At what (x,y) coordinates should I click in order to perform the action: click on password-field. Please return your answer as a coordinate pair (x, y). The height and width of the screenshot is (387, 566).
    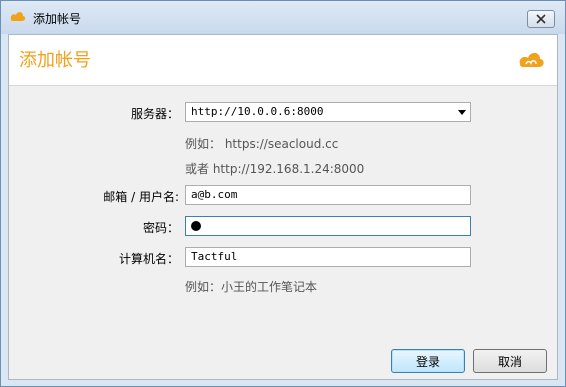
    Looking at the image, I should click on (328, 226).